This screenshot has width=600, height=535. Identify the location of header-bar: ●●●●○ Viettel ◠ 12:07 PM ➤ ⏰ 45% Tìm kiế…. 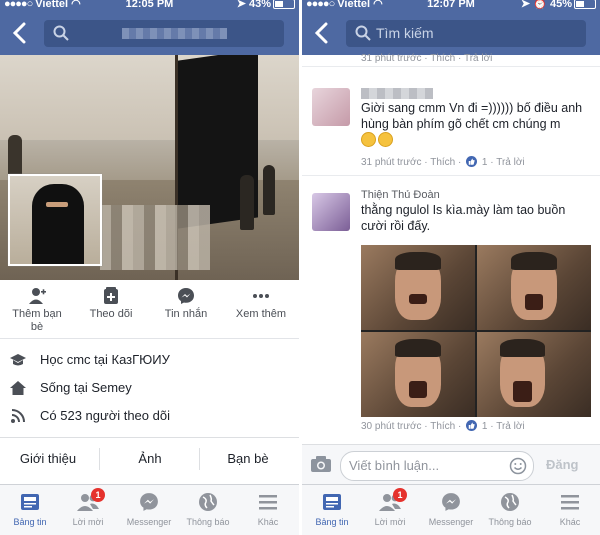
(451, 27).